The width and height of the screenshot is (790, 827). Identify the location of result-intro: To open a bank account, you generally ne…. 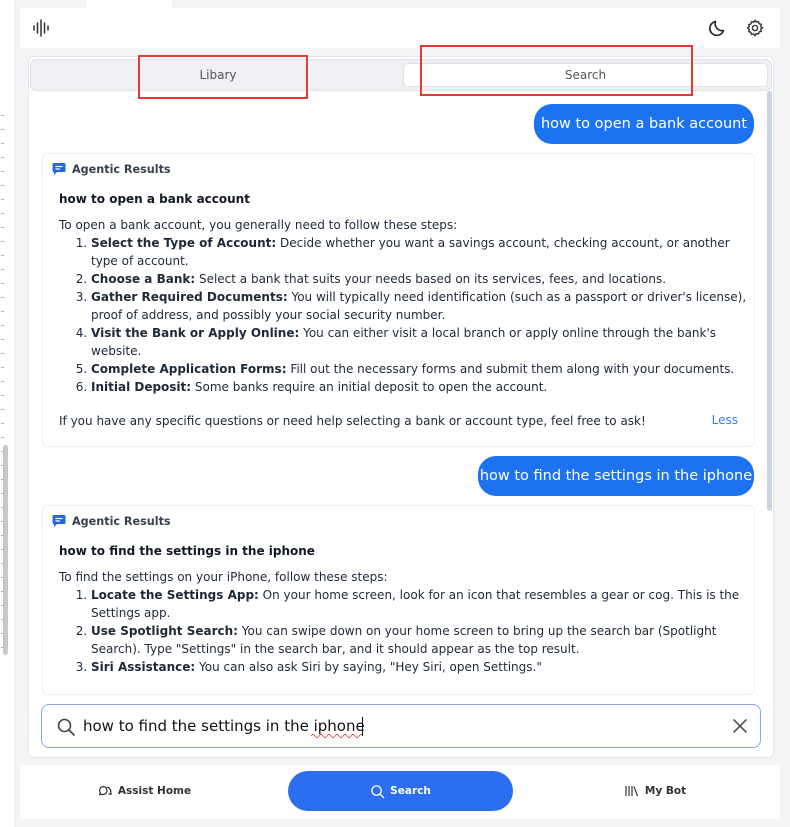
(258, 225).